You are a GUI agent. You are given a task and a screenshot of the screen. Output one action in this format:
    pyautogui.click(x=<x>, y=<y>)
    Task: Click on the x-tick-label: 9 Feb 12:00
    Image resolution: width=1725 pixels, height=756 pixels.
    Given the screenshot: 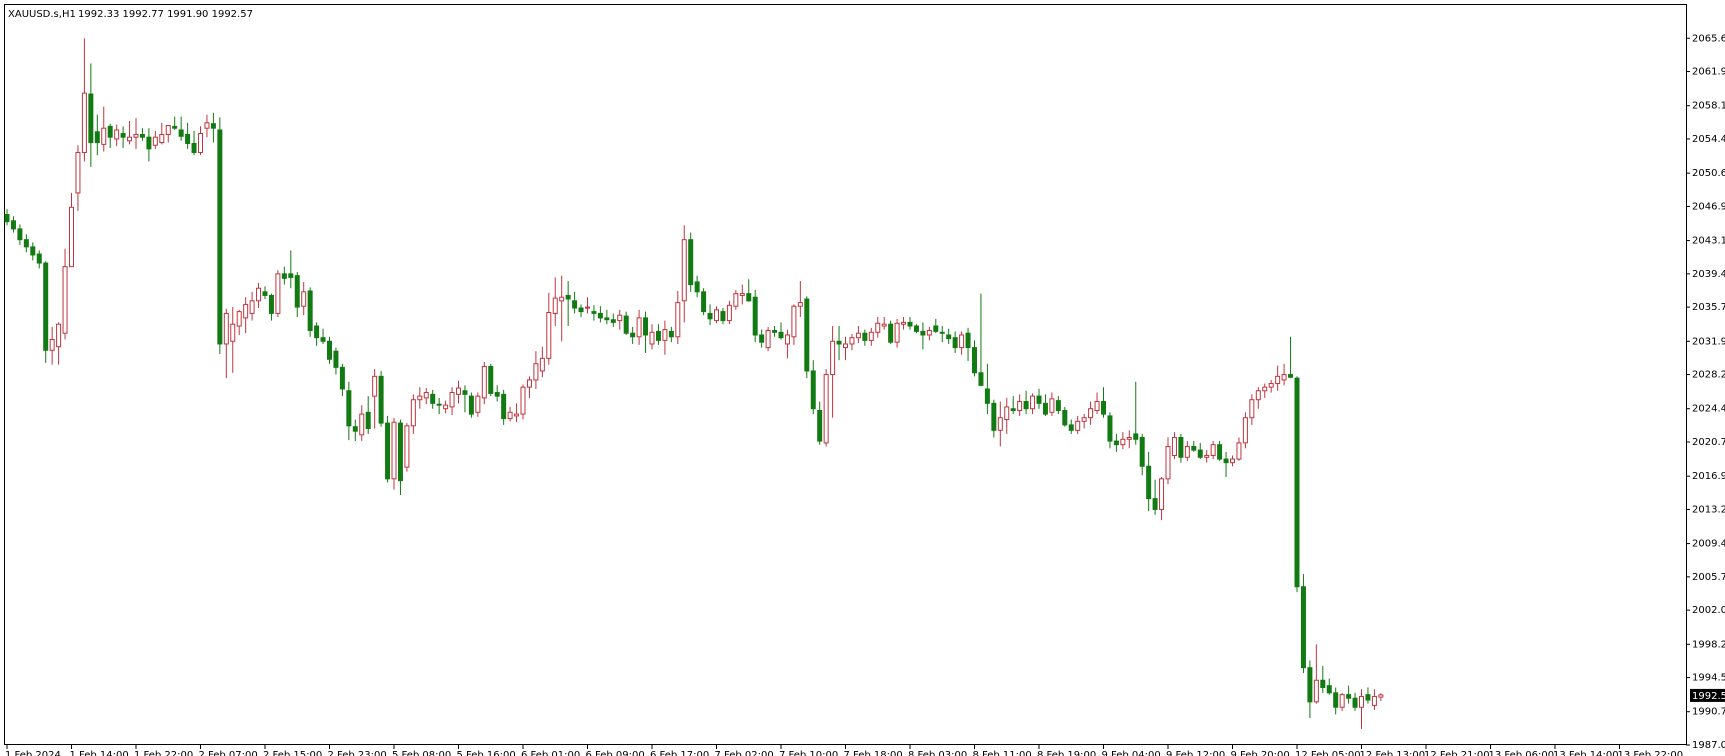 What is the action you would take?
    pyautogui.click(x=1195, y=753)
    